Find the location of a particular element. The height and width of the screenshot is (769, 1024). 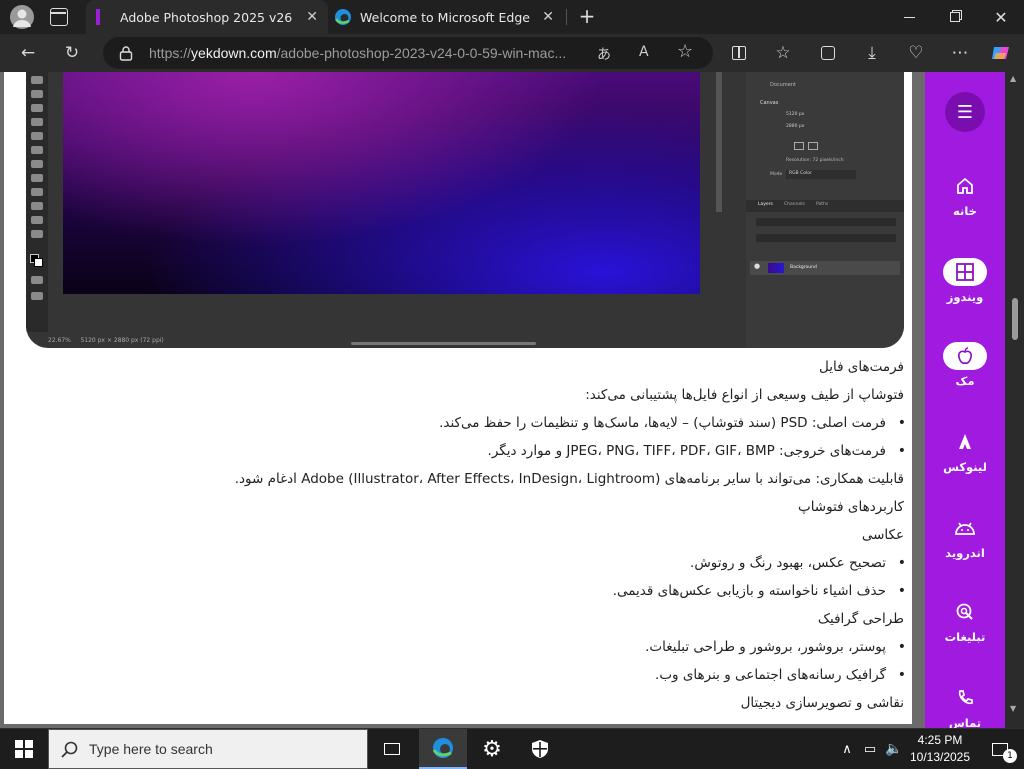

notification-center-button: 1 is located at coordinates (1000, 749).